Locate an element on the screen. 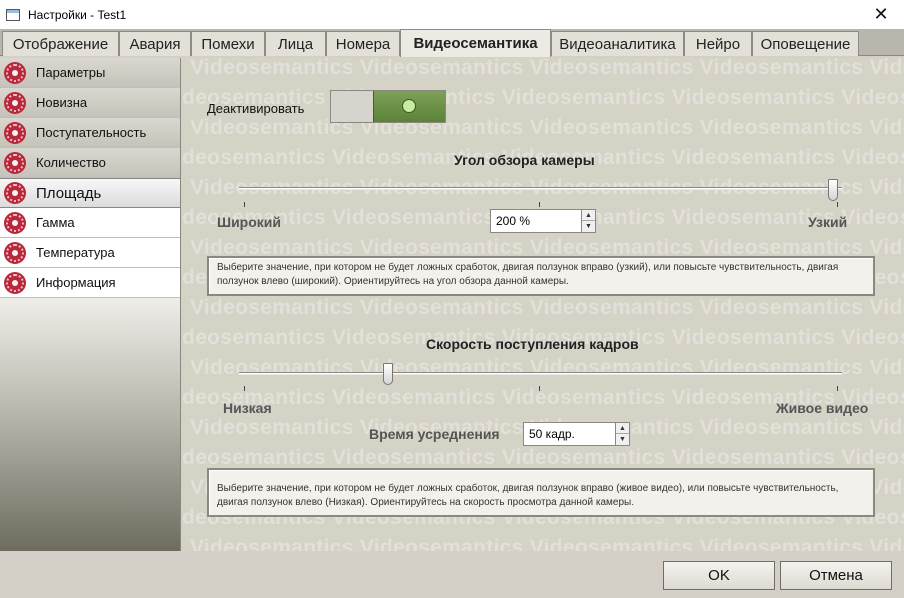  camera-angle-min-label: Широкий is located at coordinates (249, 222).